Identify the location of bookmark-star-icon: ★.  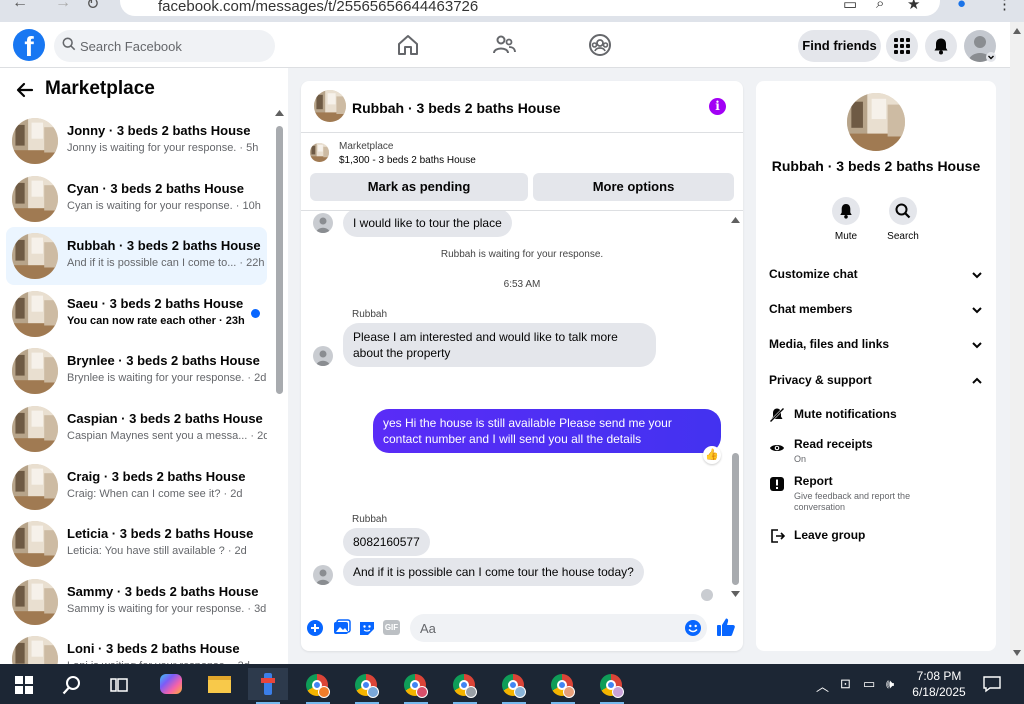
(913, 6).